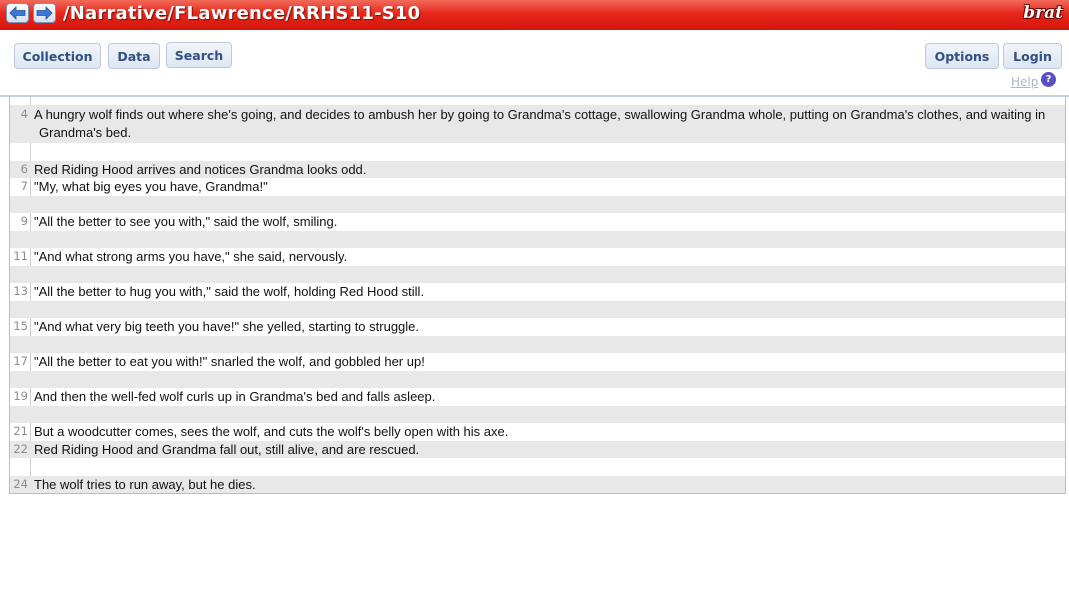  What do you see at coordinates (151, 186) in the screenshot?
I see `line-text: "My, what big eyes you have, Grandma!"` at bounding box center [151, 186].